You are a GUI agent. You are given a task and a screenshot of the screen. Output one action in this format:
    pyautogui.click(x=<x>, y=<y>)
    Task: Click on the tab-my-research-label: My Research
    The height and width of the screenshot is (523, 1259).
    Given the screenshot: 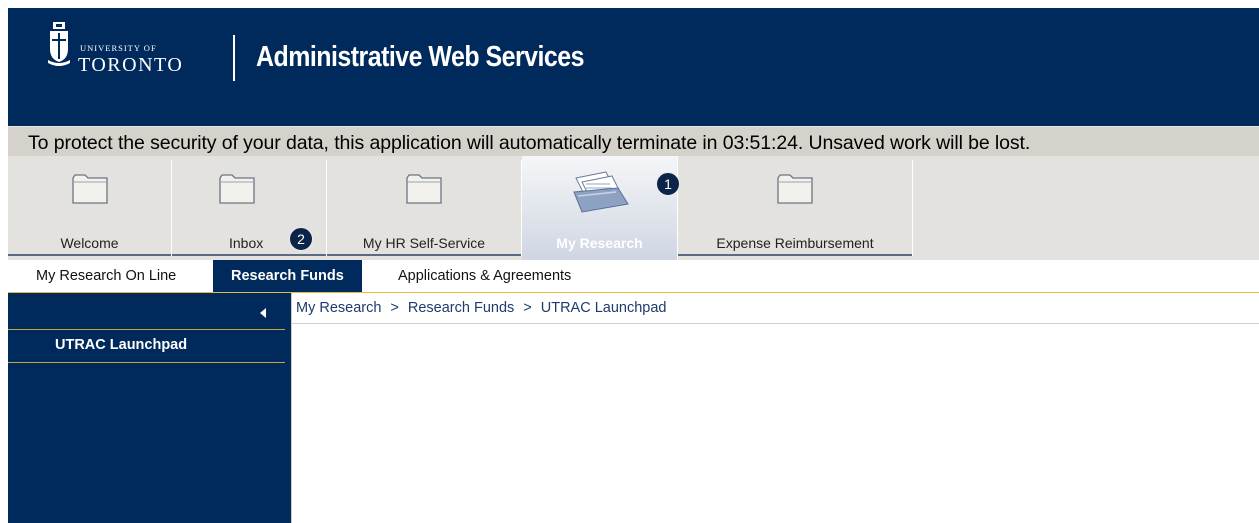 What is the action you would take?
    pyautogui.click(x=599, y=243)
    